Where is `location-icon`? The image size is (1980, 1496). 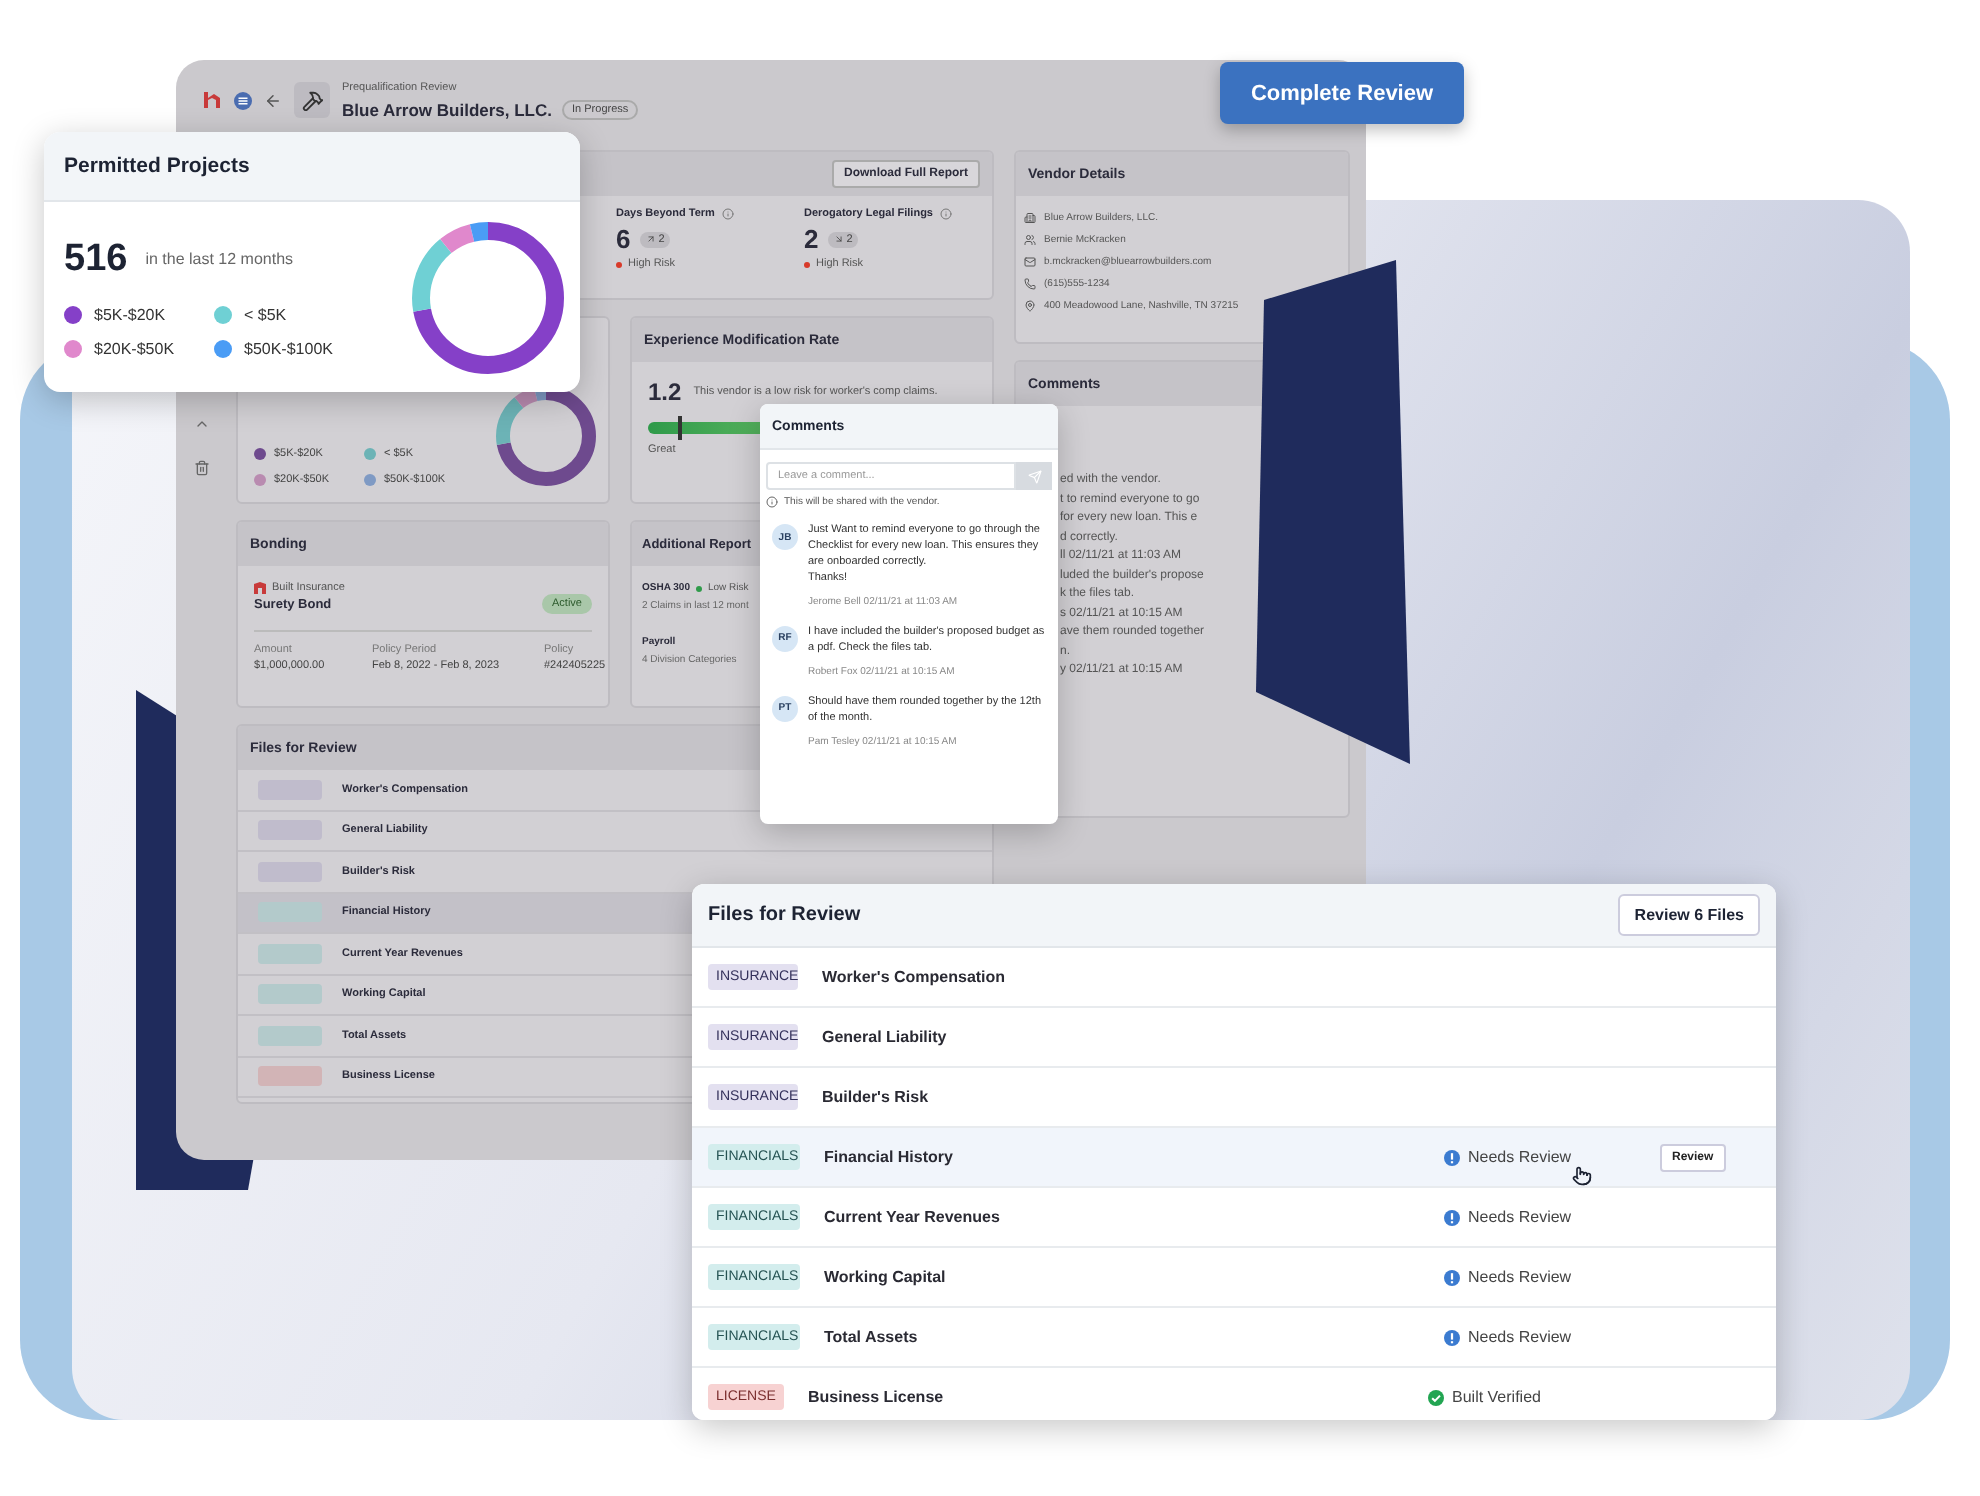
location-icon is located at coordinates (1030, 306).